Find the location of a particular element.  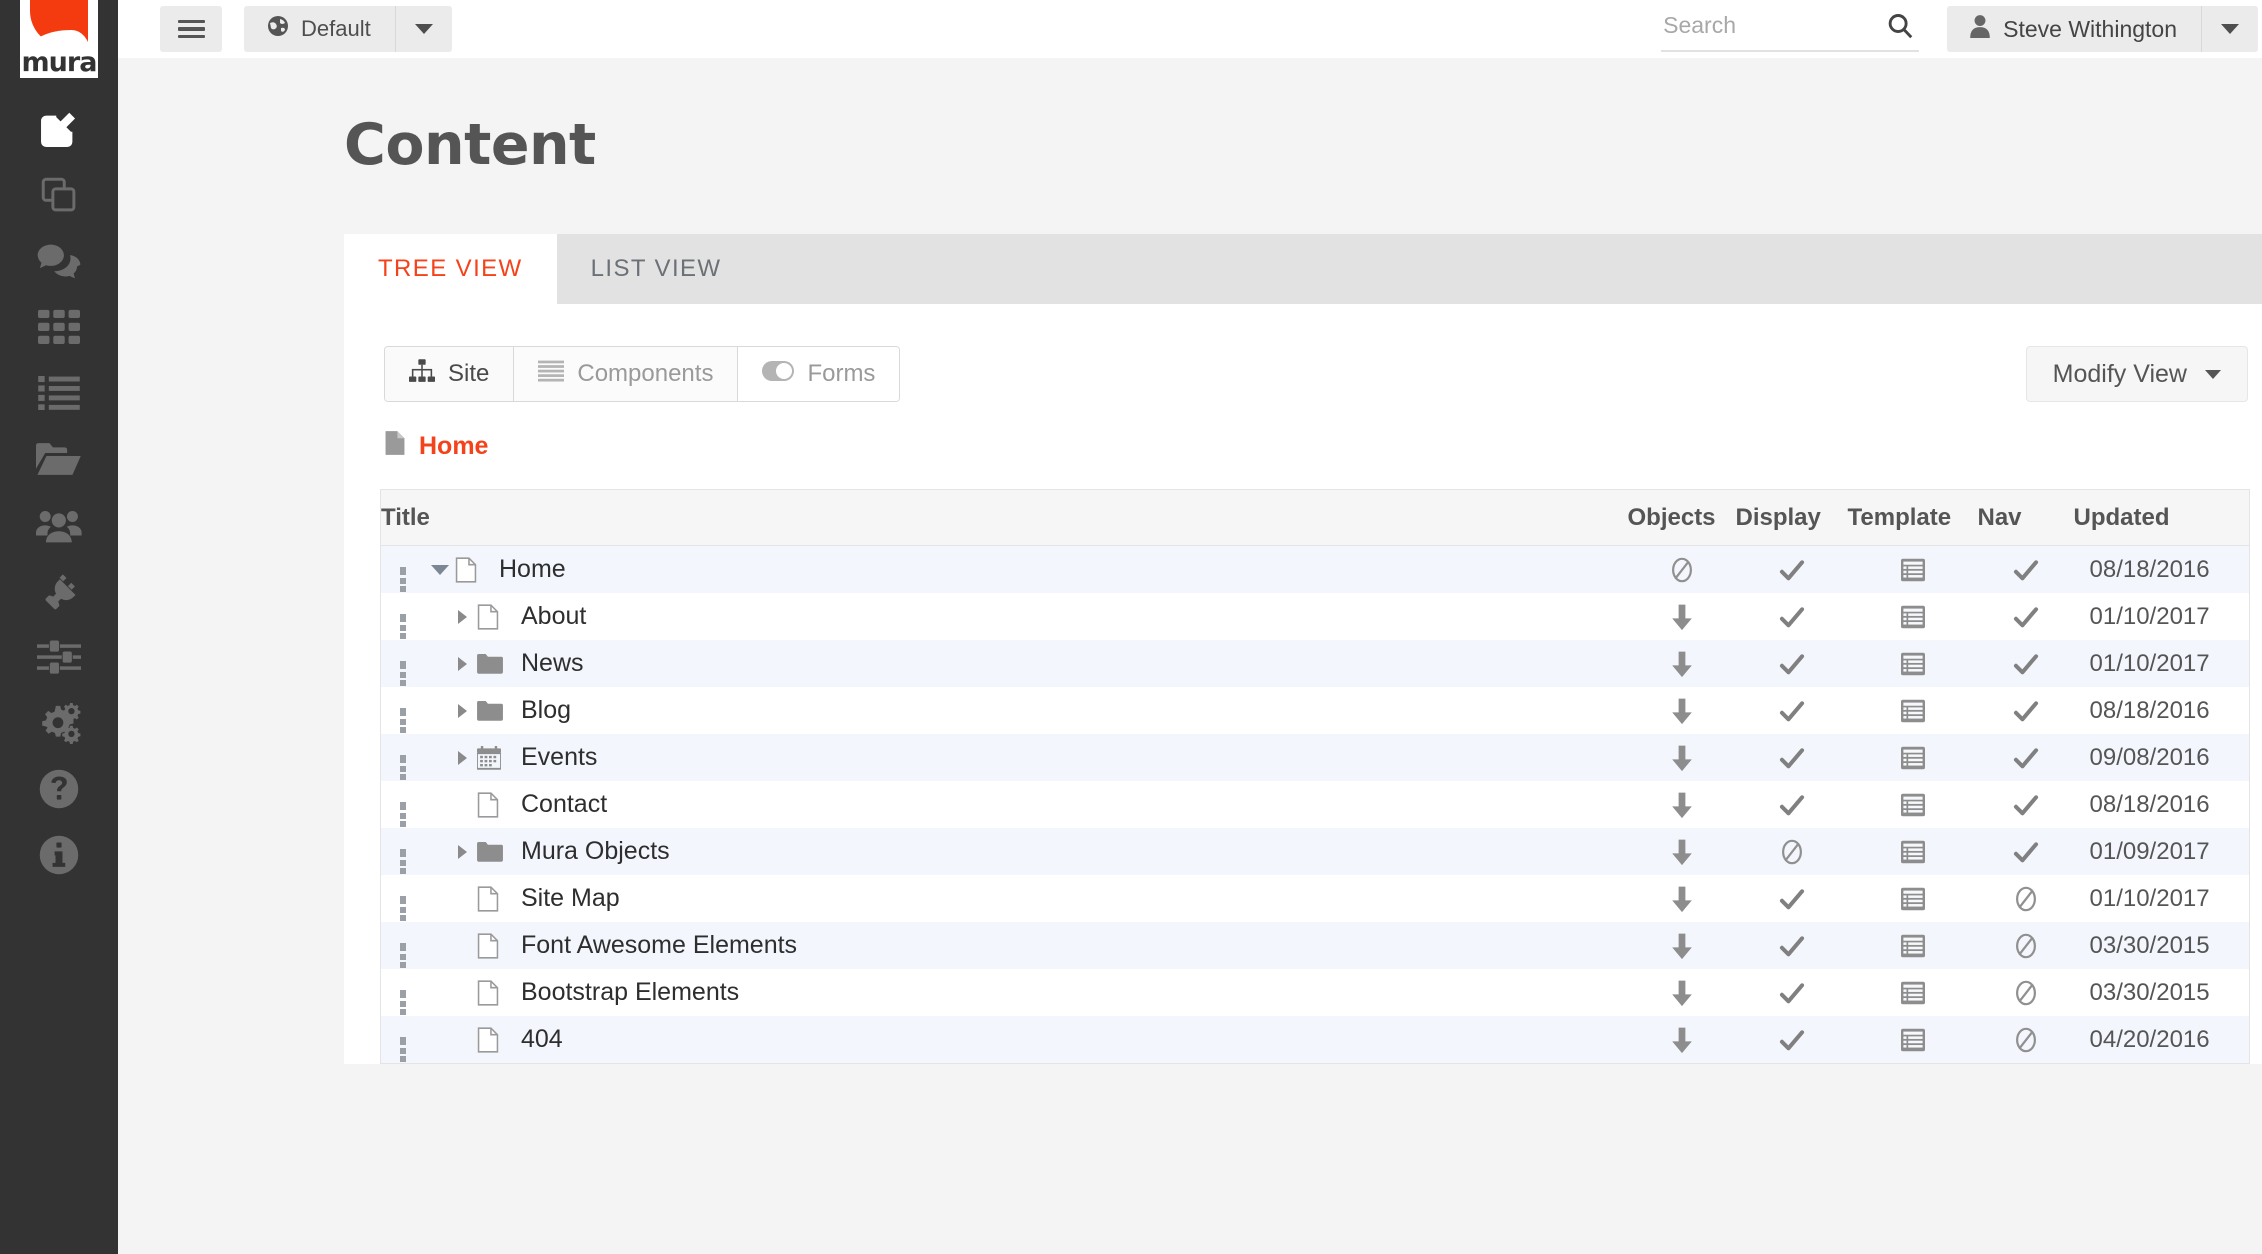

row-title-label: About is located at coordinates (548, 616).